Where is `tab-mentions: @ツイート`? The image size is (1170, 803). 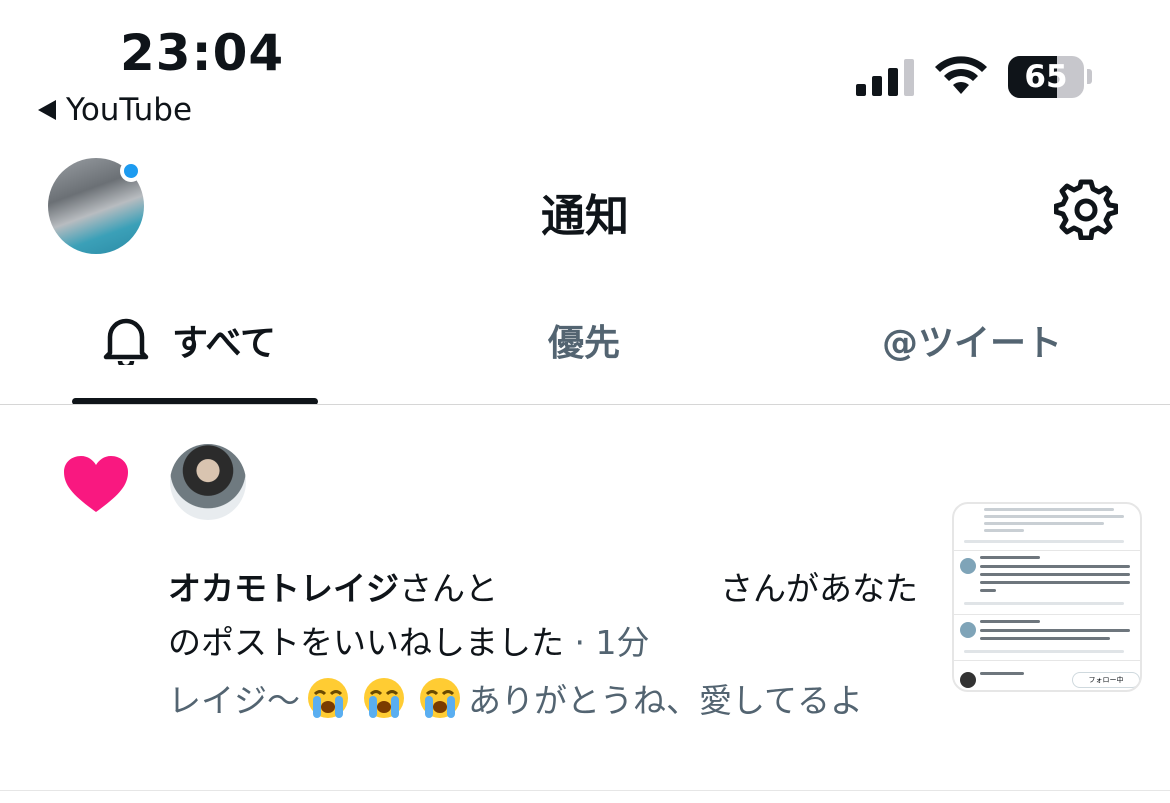 tab-mentions: @ツイート is located at coordinates (972, 340).